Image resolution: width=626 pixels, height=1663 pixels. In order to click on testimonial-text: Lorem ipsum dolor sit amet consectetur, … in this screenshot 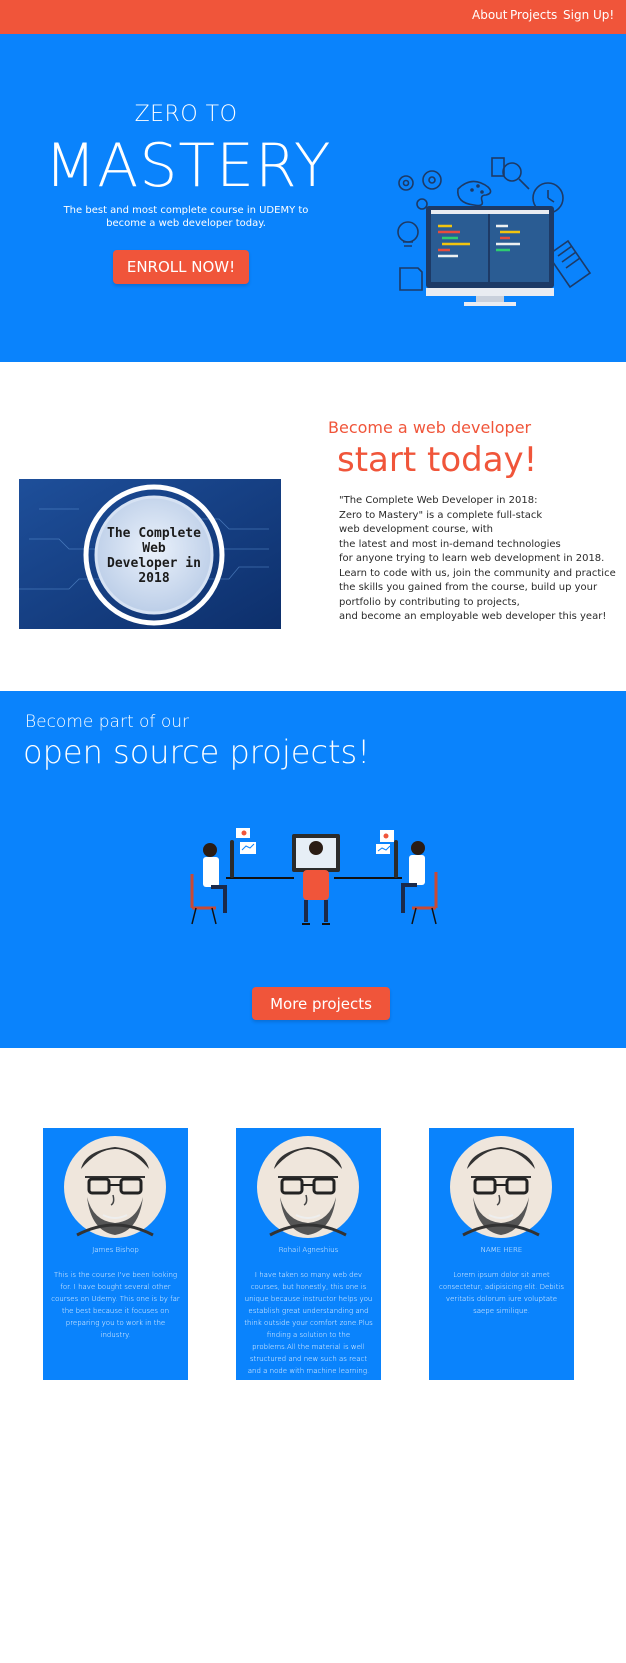, I will do `click(501, 1293)`.